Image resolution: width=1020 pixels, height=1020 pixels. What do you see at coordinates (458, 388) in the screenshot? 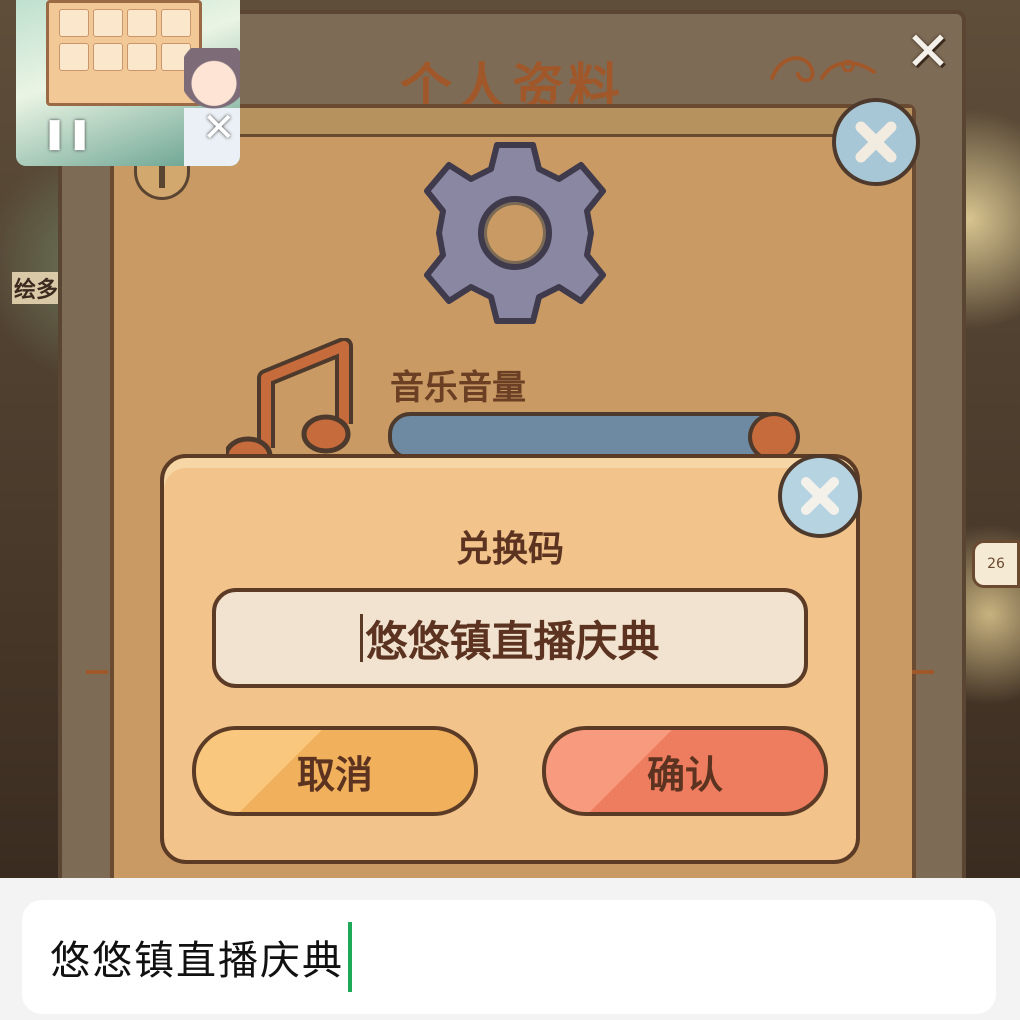
I see `music-volume-label: 音乐音量` at bounding box center [458, 388].